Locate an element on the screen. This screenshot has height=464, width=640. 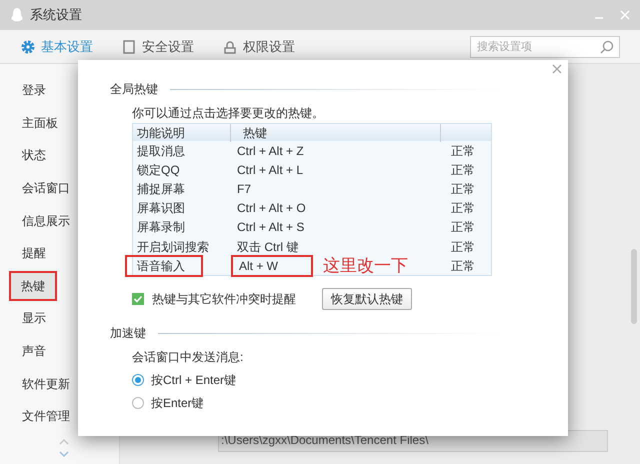
restore-defaults-button: 恢复默认热键 is located at coordinates (367, 299).